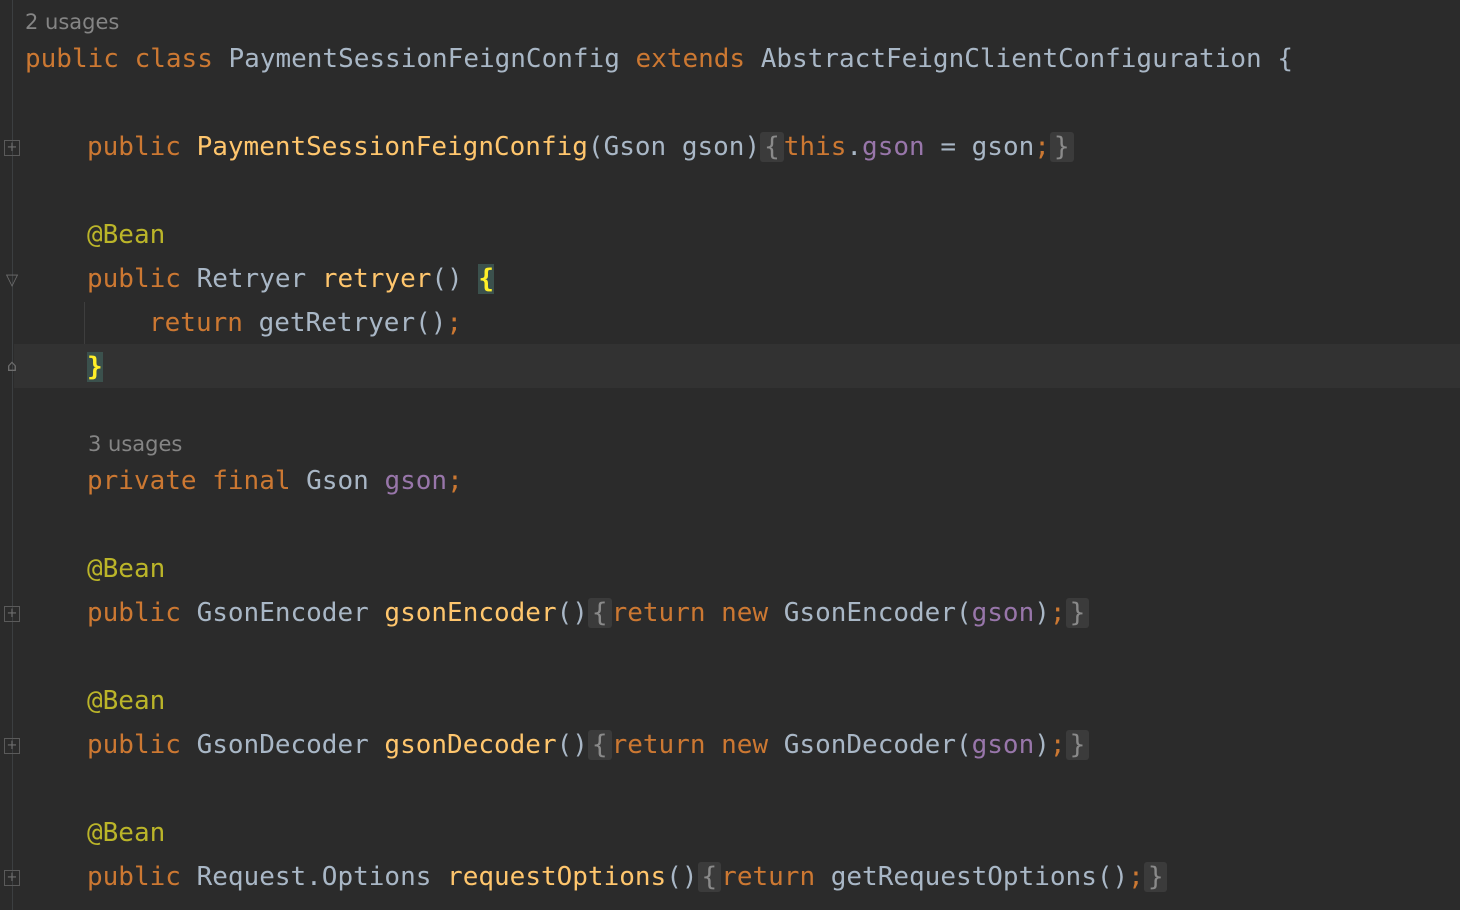  I want to click on retryer-body-line: return getRetryer();, so click(305, 323).